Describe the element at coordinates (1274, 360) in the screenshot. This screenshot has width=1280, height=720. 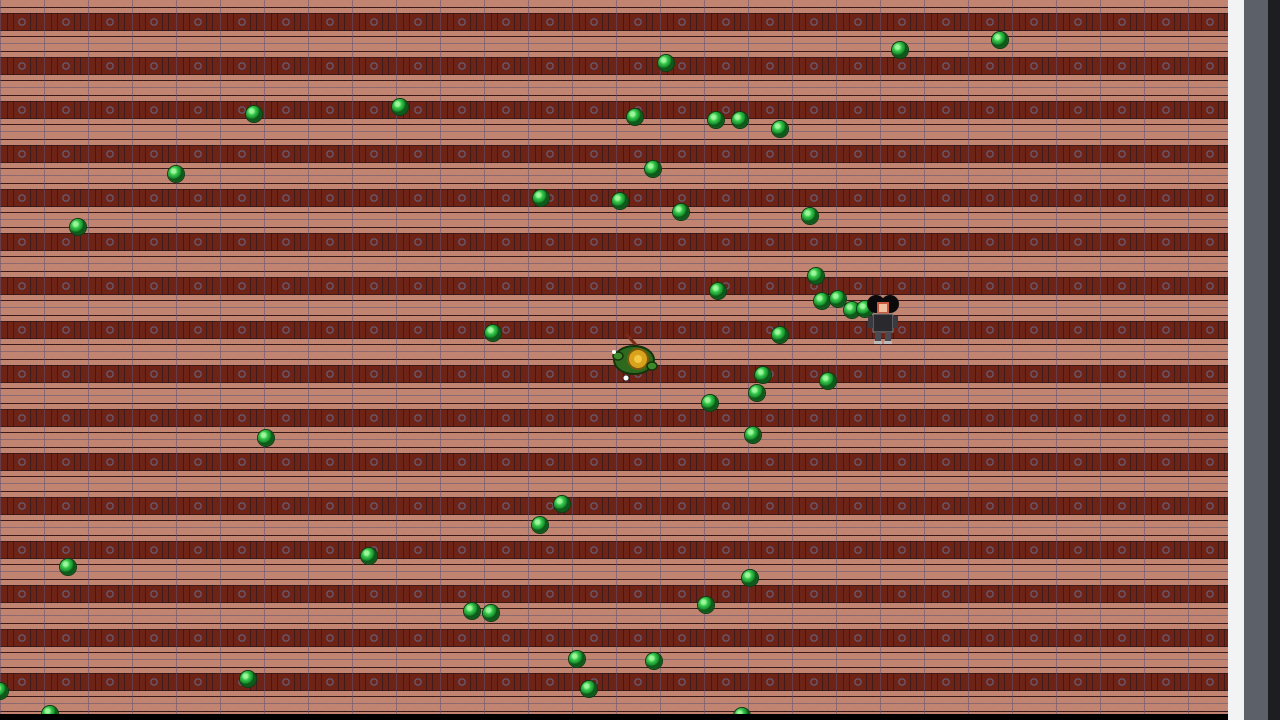
I see `right-frame-edge` at that location.